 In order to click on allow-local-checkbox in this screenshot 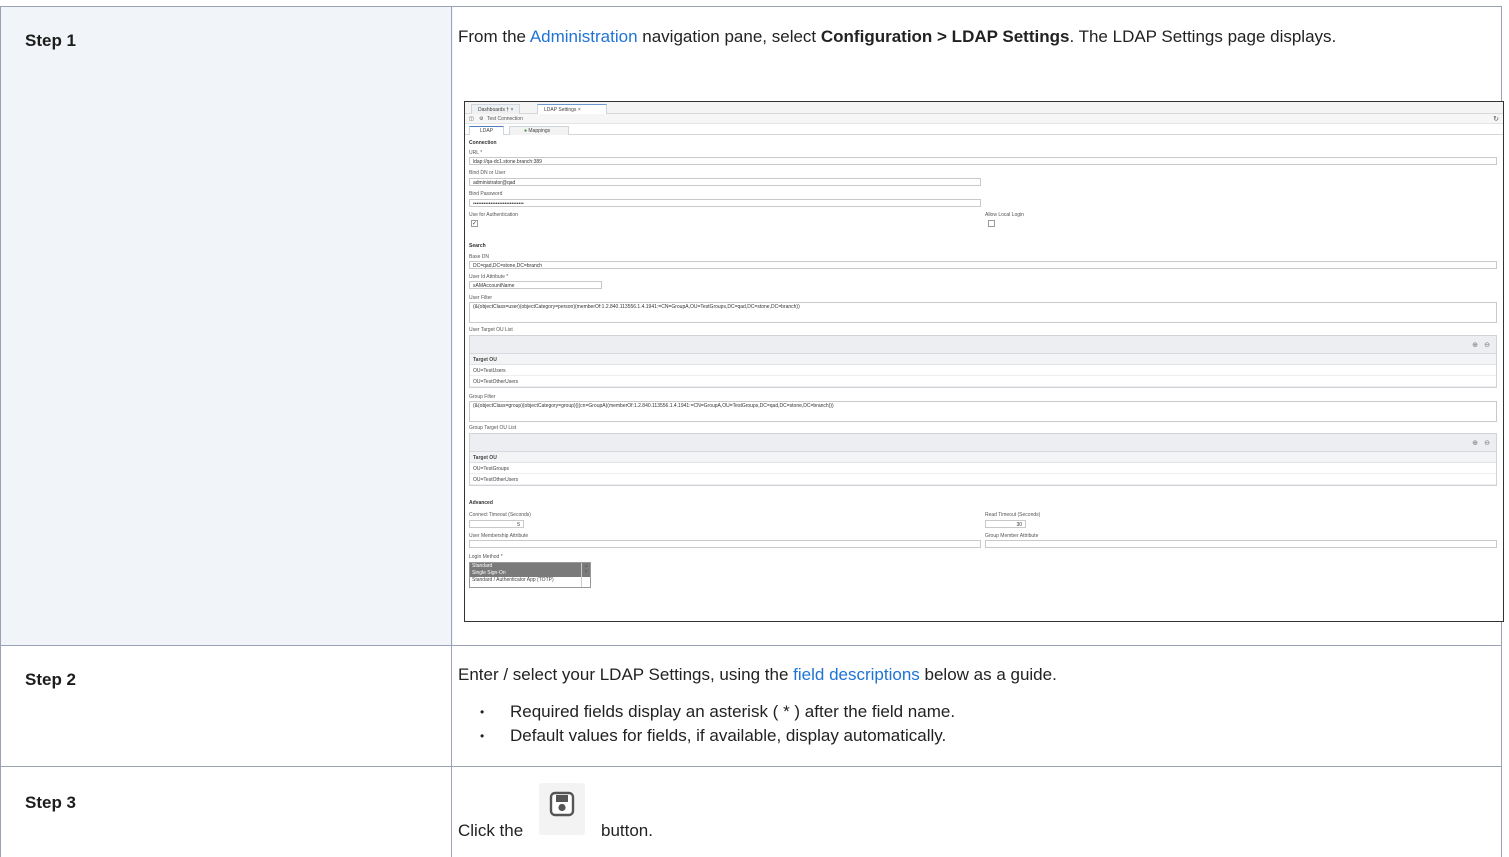, I will do `click(991, 223)`.